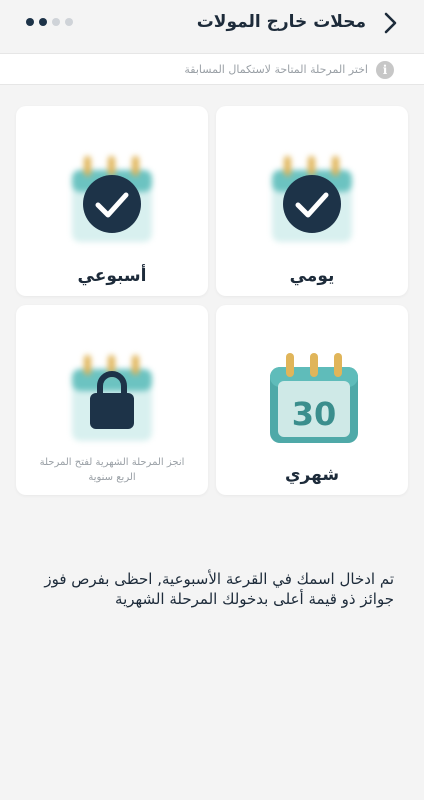 The width and height of the screenshot is (424, 800). I want to click on stage-card-daily: يومي, so click(312, 201).